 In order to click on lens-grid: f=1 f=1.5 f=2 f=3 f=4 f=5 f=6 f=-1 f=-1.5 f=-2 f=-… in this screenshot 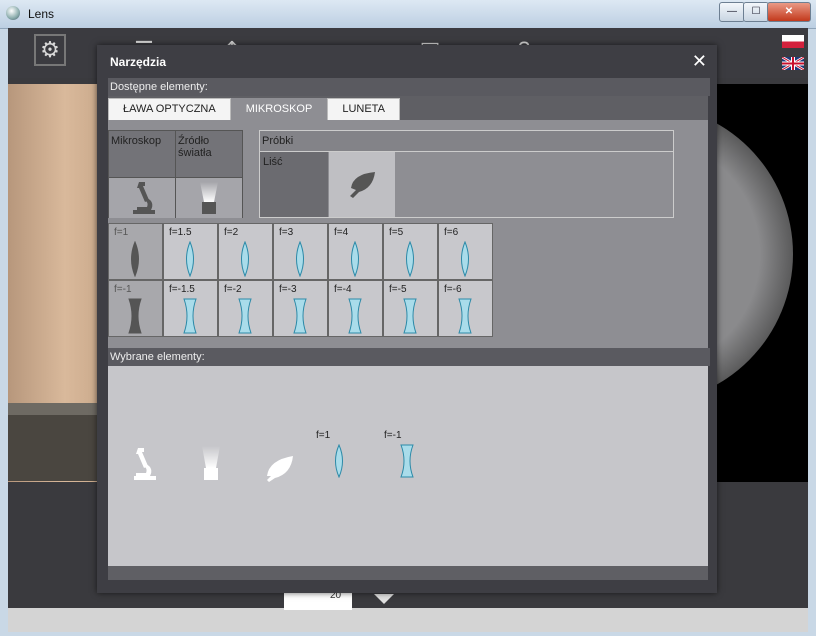, I will do `click(300, 280)`.